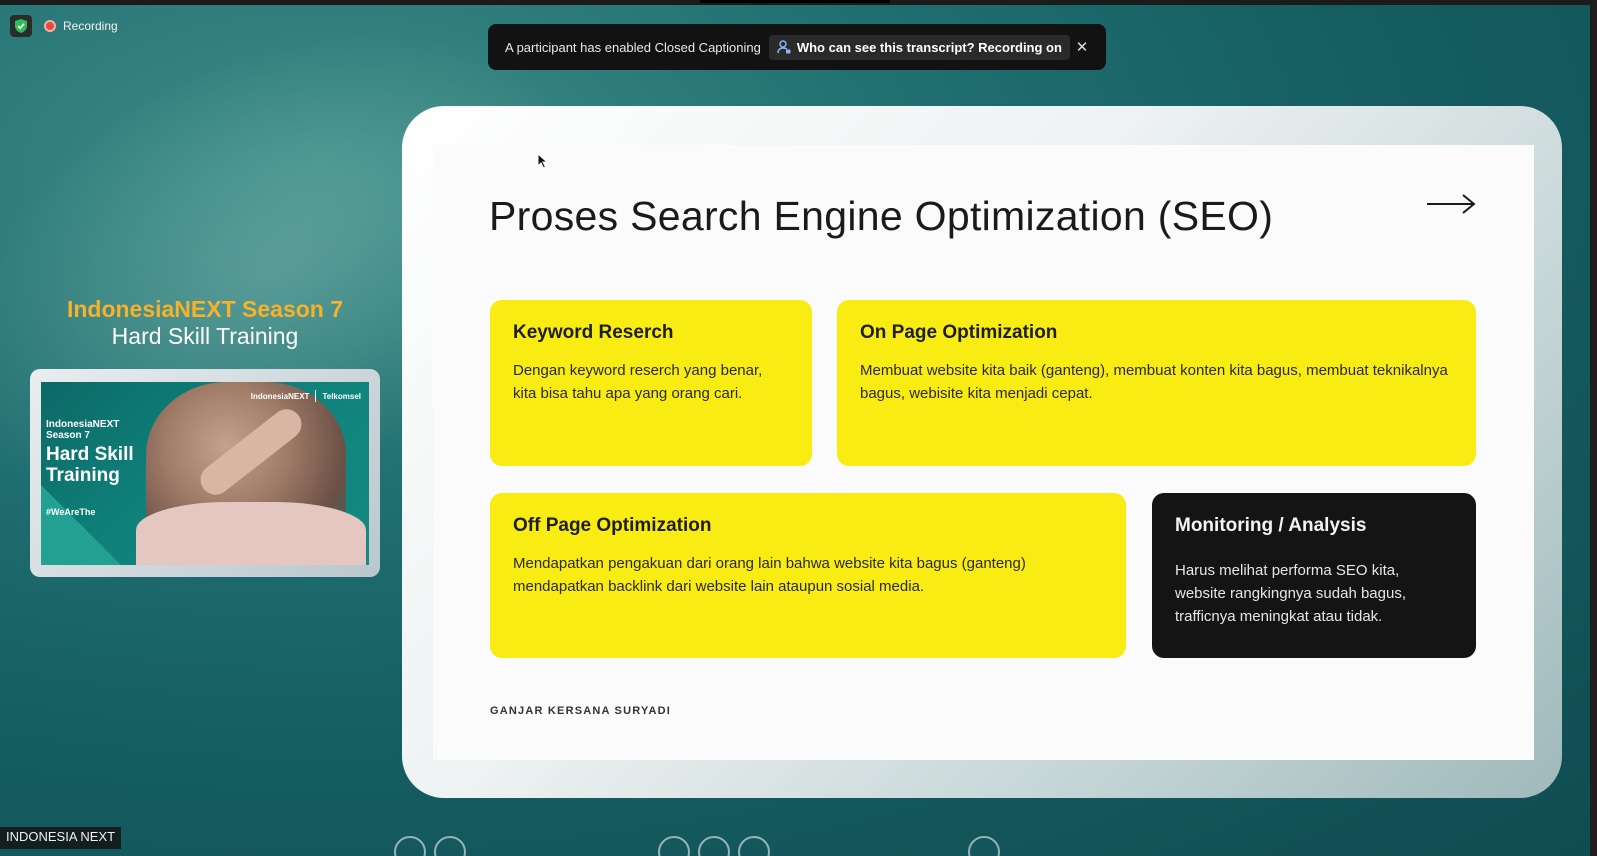  I want to click on video-overlay-line2: Season 7, so click(68, 435).